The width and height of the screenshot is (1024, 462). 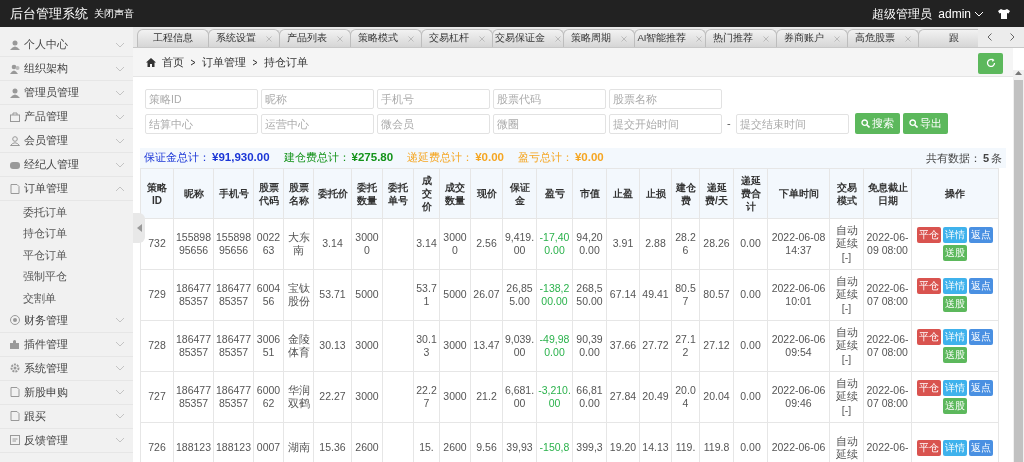 I want to click on table-cell: 2600, so click(x=455, y=447).